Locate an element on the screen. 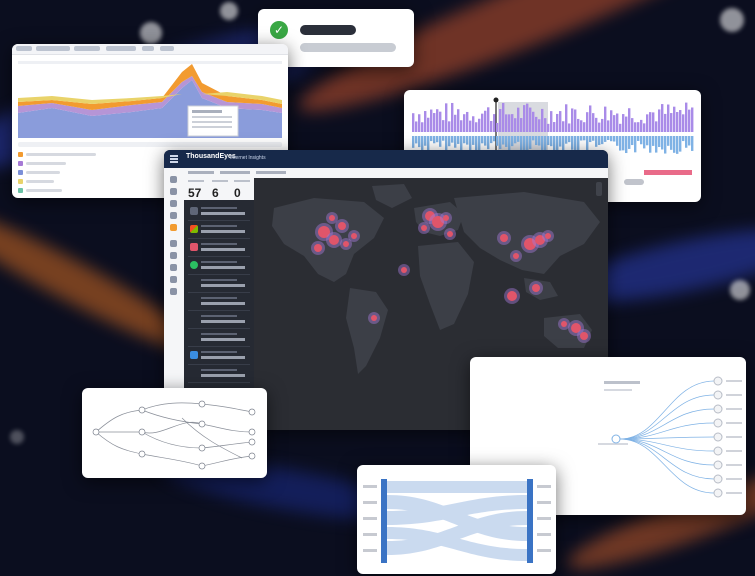  app-header: ThousandEyes Internet Insights is located at coordinates (386, 159).